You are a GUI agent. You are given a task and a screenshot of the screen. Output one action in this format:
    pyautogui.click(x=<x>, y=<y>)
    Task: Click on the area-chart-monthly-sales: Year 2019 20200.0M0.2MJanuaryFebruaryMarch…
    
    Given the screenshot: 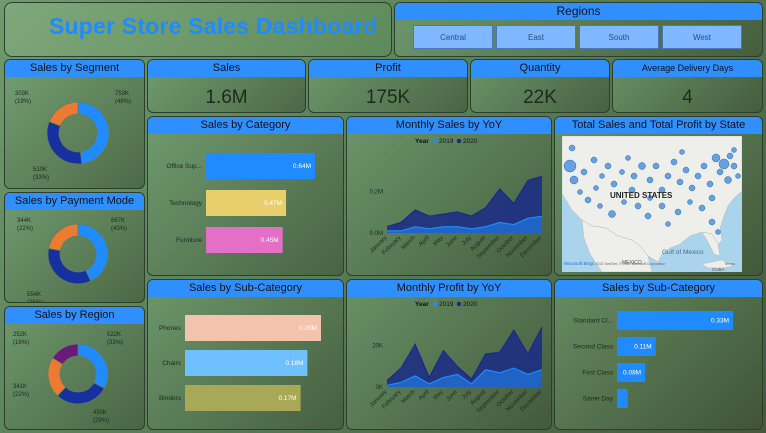 What is the action you would take?
    pyautogui.click(x=449, y=205)
    